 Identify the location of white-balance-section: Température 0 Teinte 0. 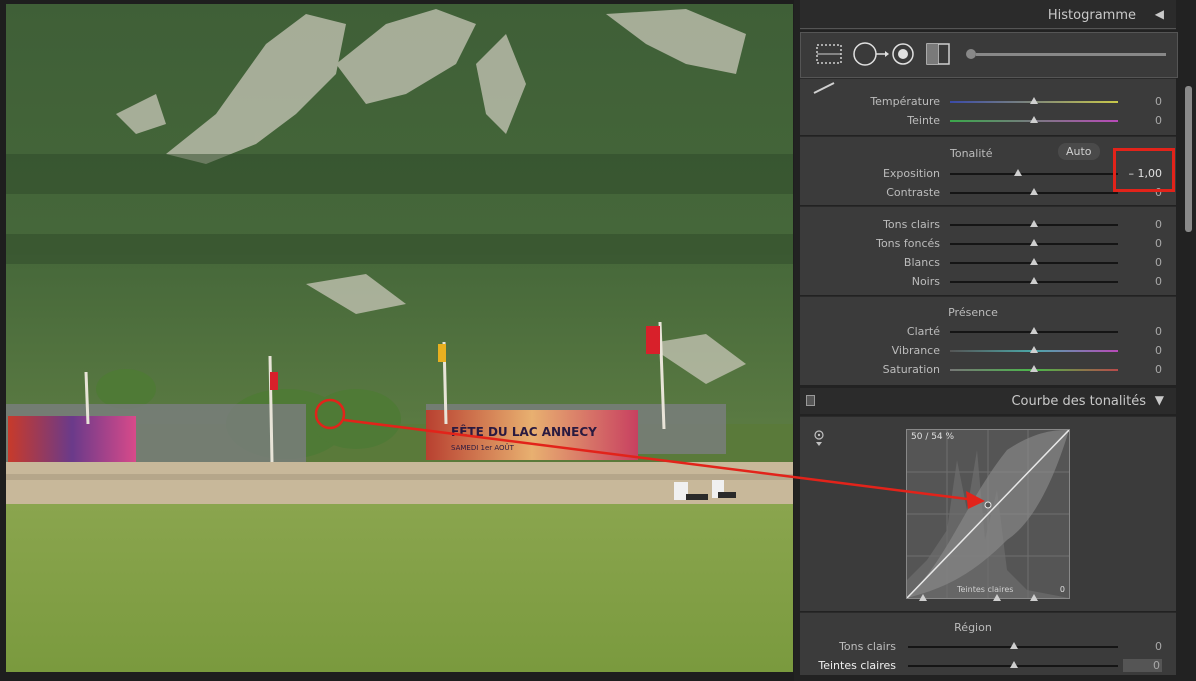
(988, 106).